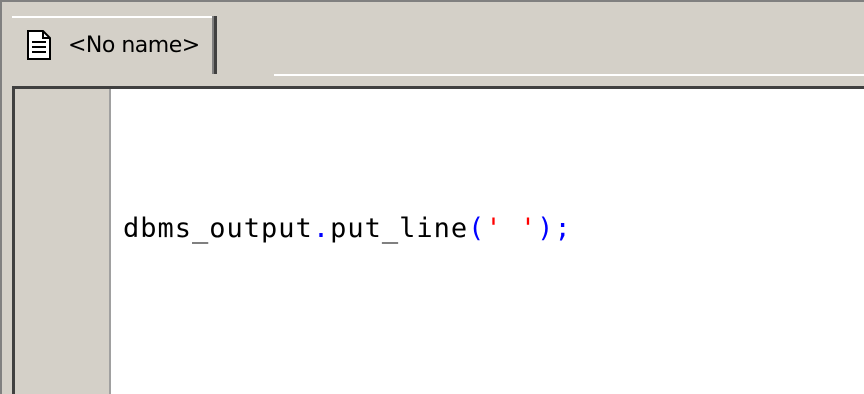  I want to click on code-line: dbms_output.put_line(' ');, so click(347, 228).